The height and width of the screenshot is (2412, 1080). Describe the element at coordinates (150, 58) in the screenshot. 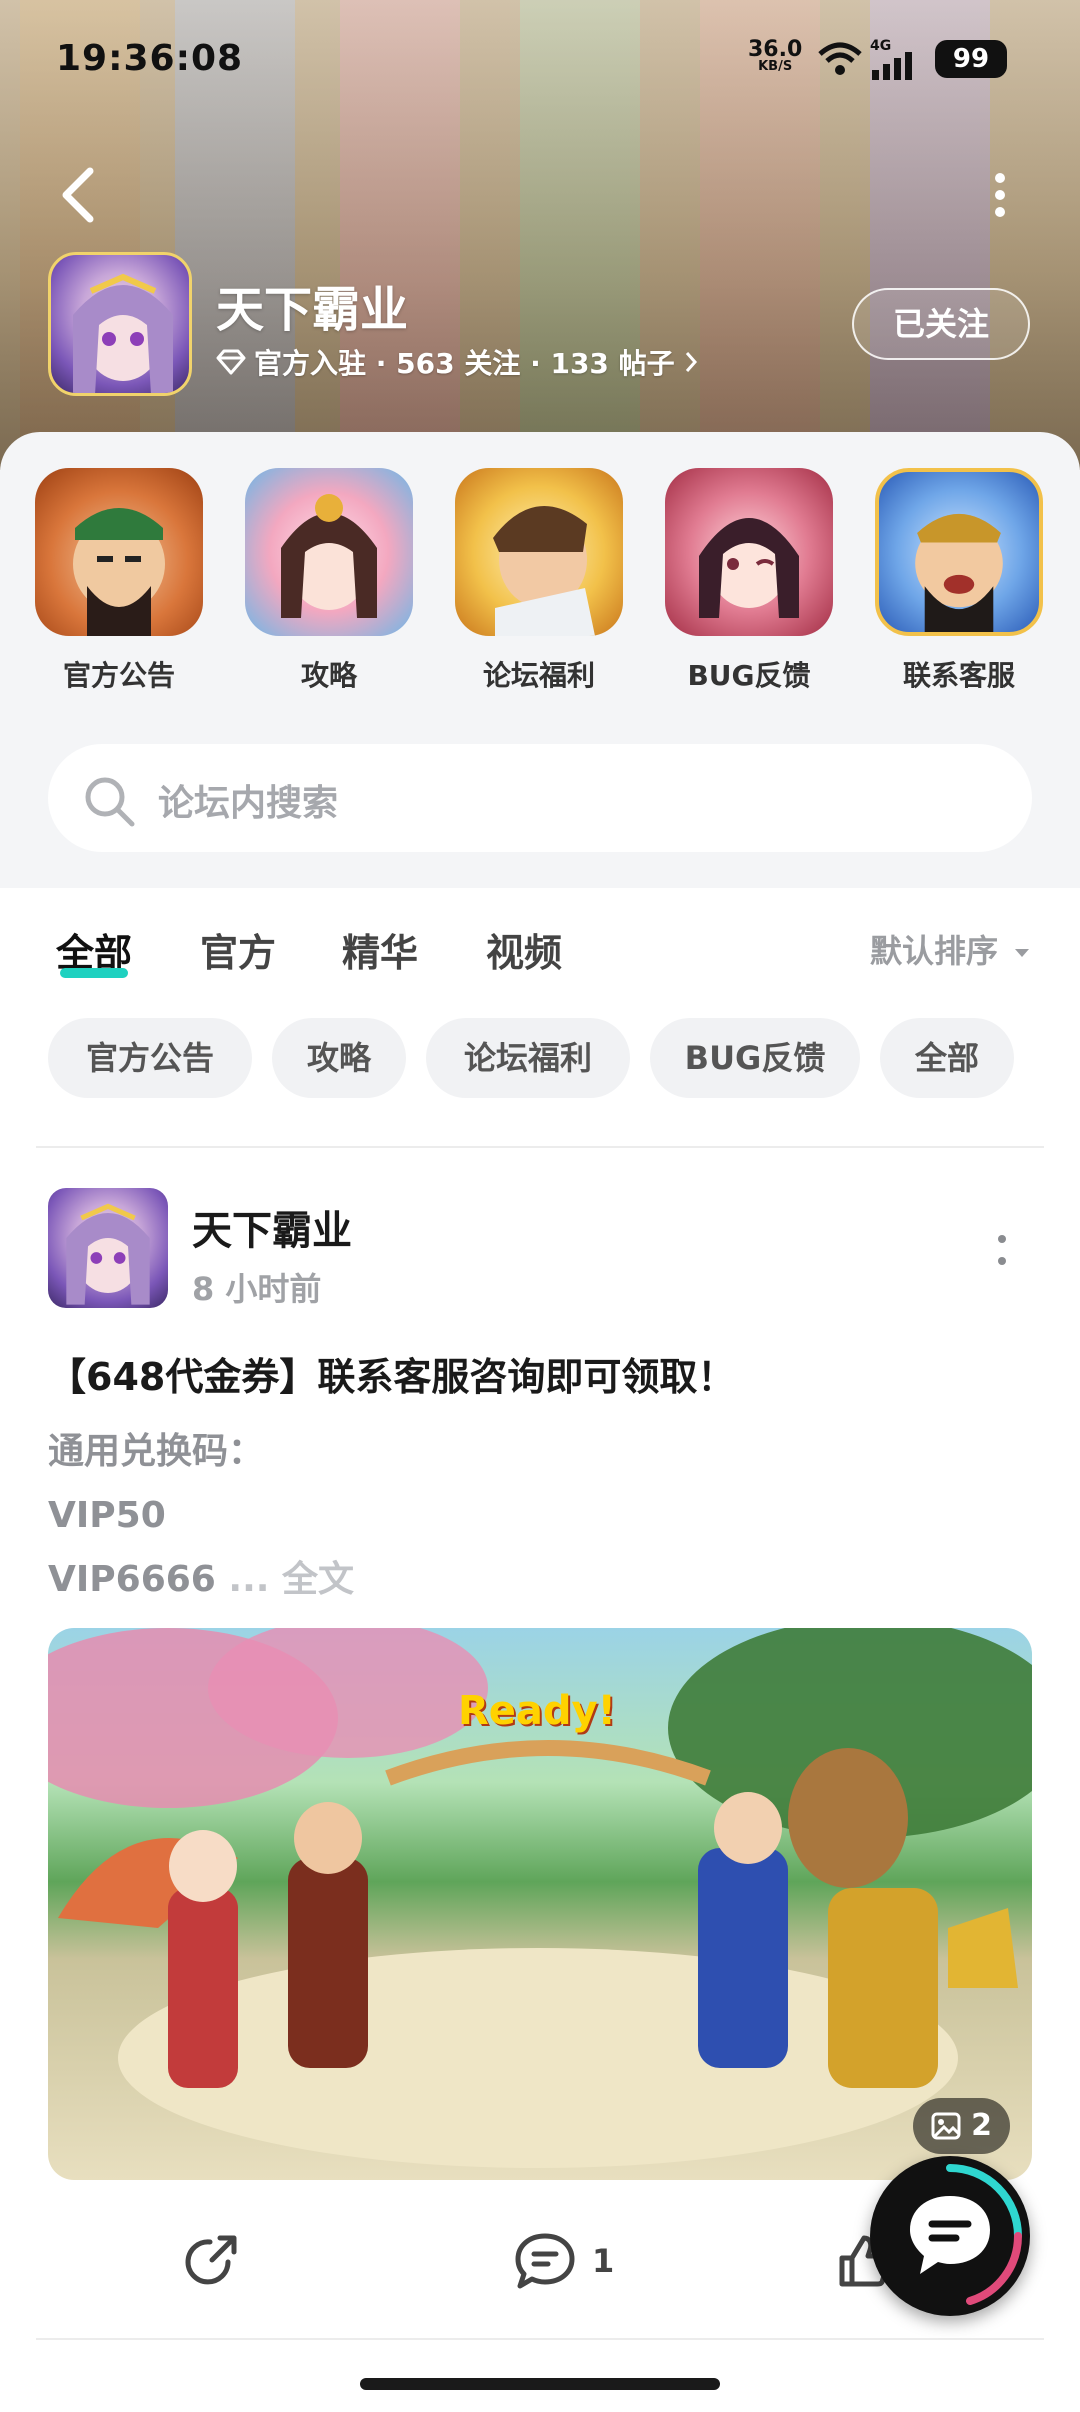

I see `status-time: 19:36:08` at that location.